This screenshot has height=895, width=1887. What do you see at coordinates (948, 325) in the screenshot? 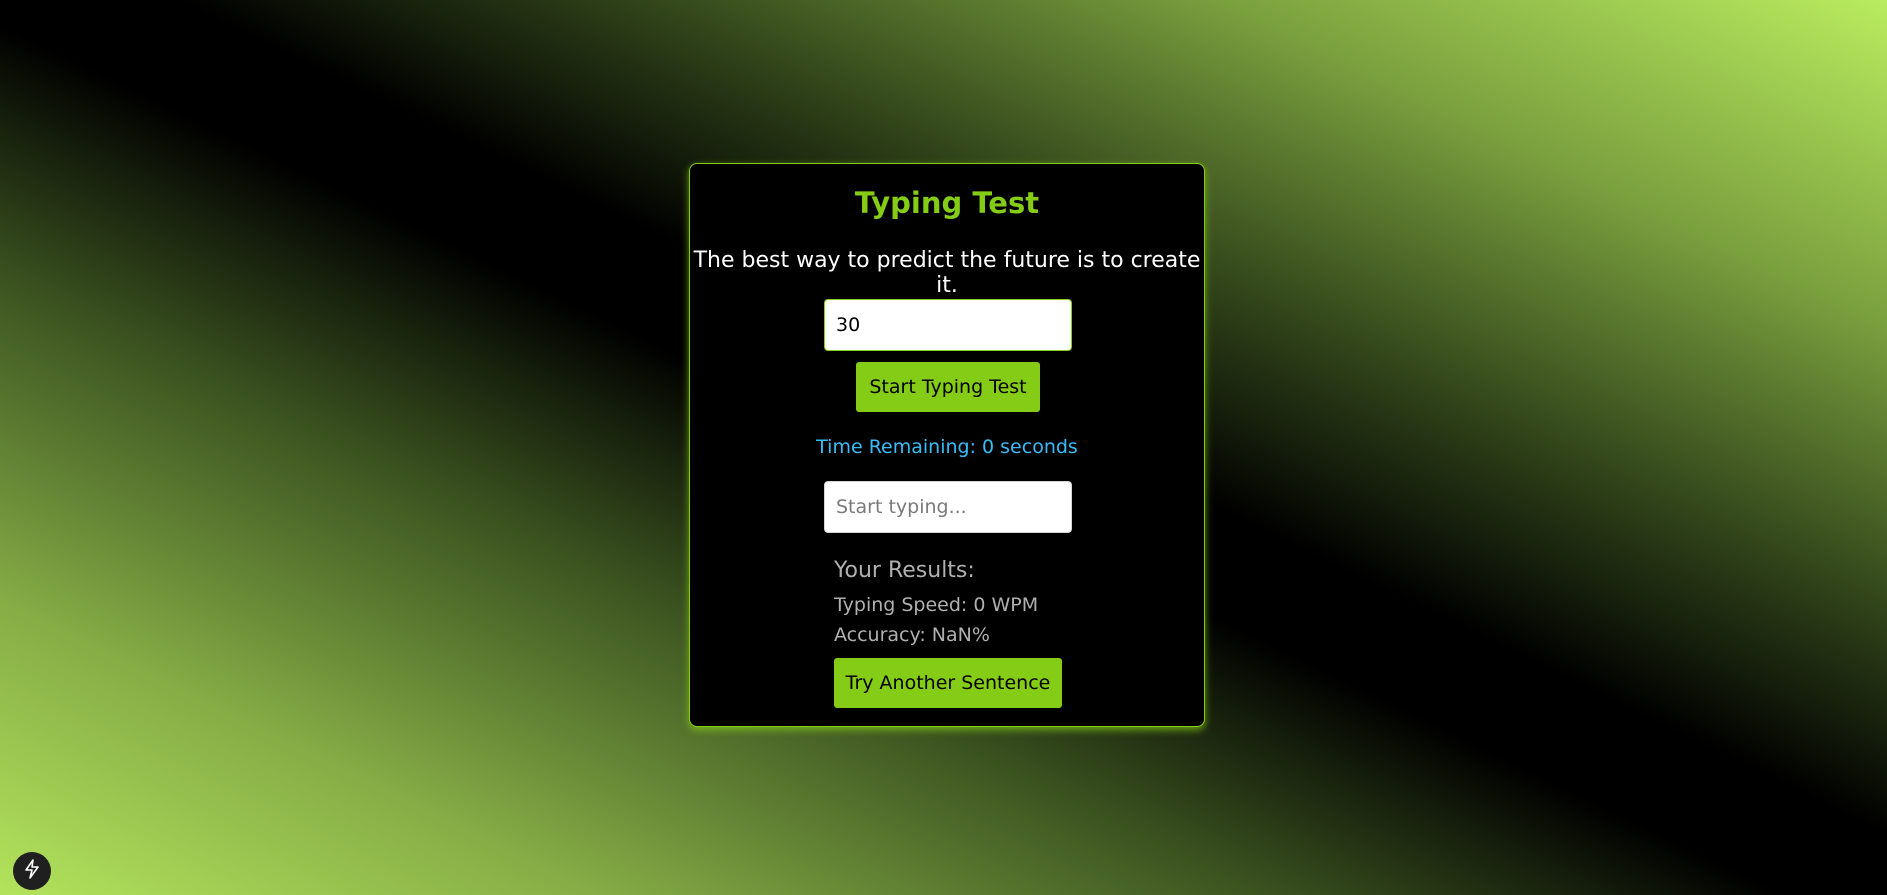
I see `time-duration-input` at bounding box center [948, 325].